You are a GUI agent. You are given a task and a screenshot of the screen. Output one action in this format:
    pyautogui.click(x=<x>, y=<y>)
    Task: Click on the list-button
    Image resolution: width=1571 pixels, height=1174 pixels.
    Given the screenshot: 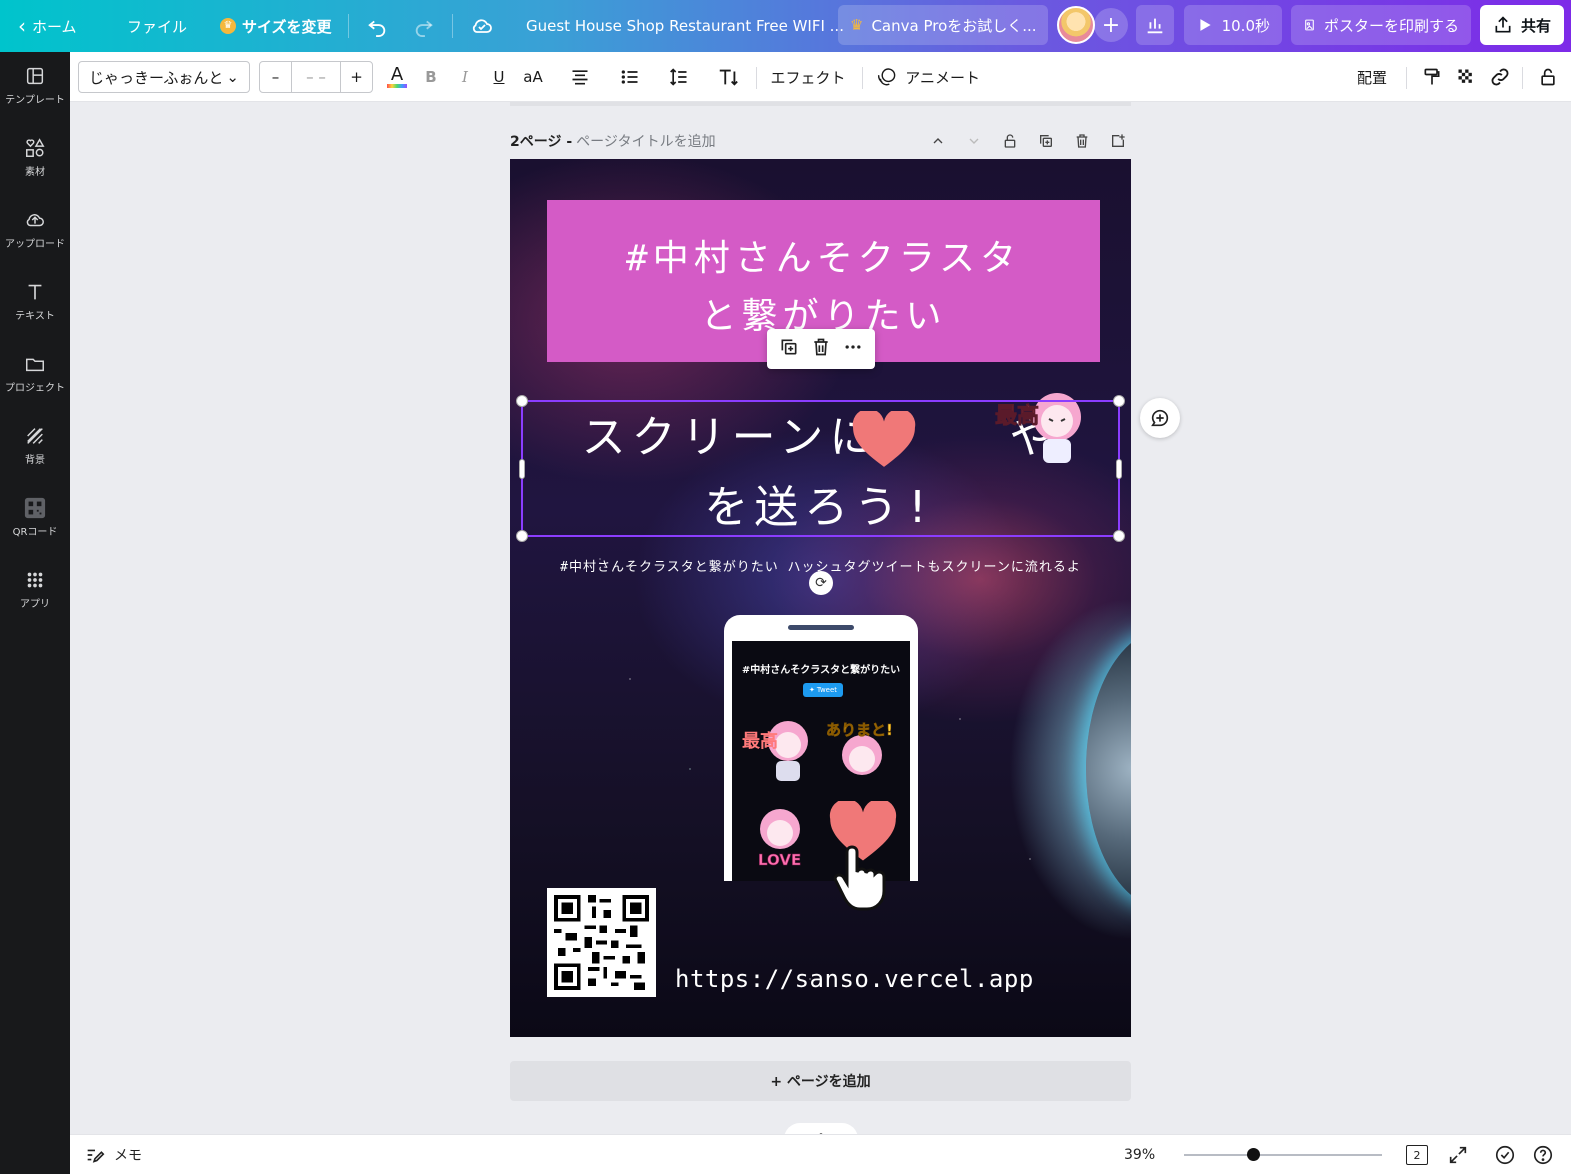 What is the action you would take?
    pyautogui.click(x=630, y=77)
    